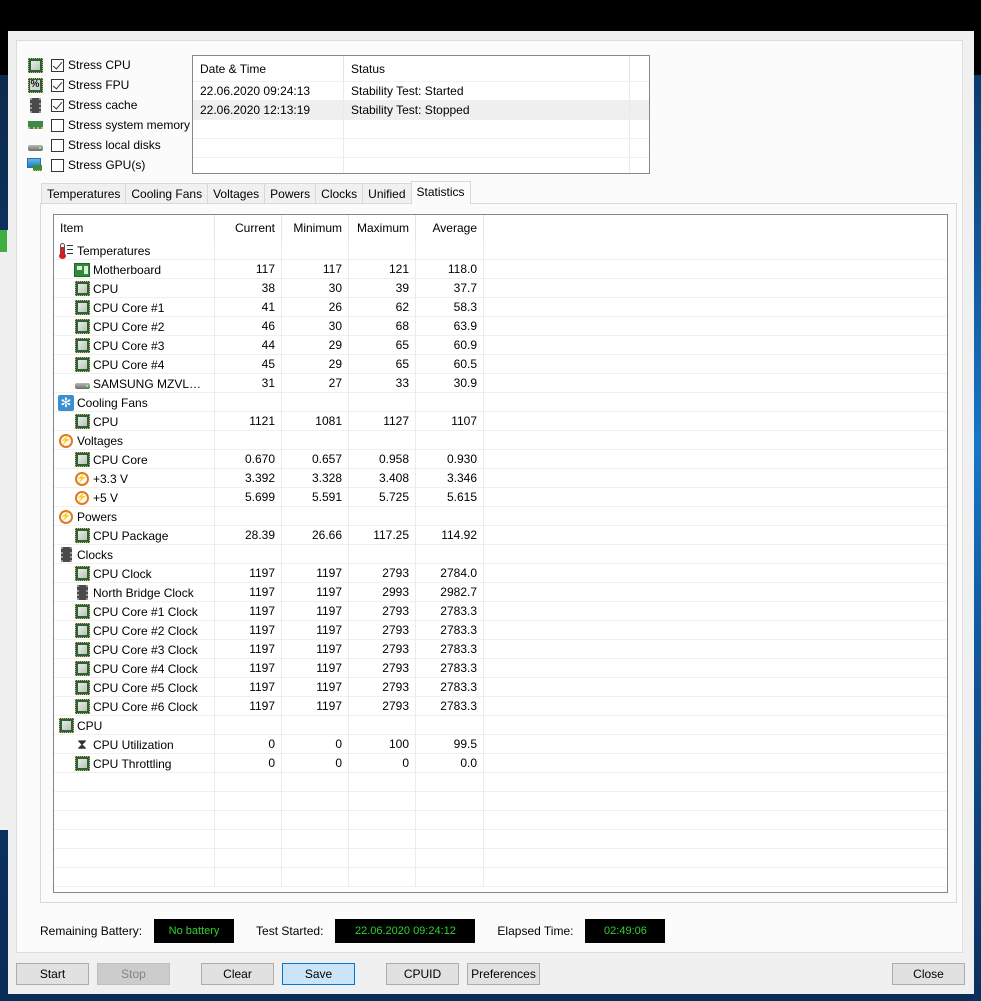  Describe the element at coordinates (500, 668) in the screenshot. I see `table-row: CPU Core #4 Clock 1197 1197 2793 2783.3` at that location.